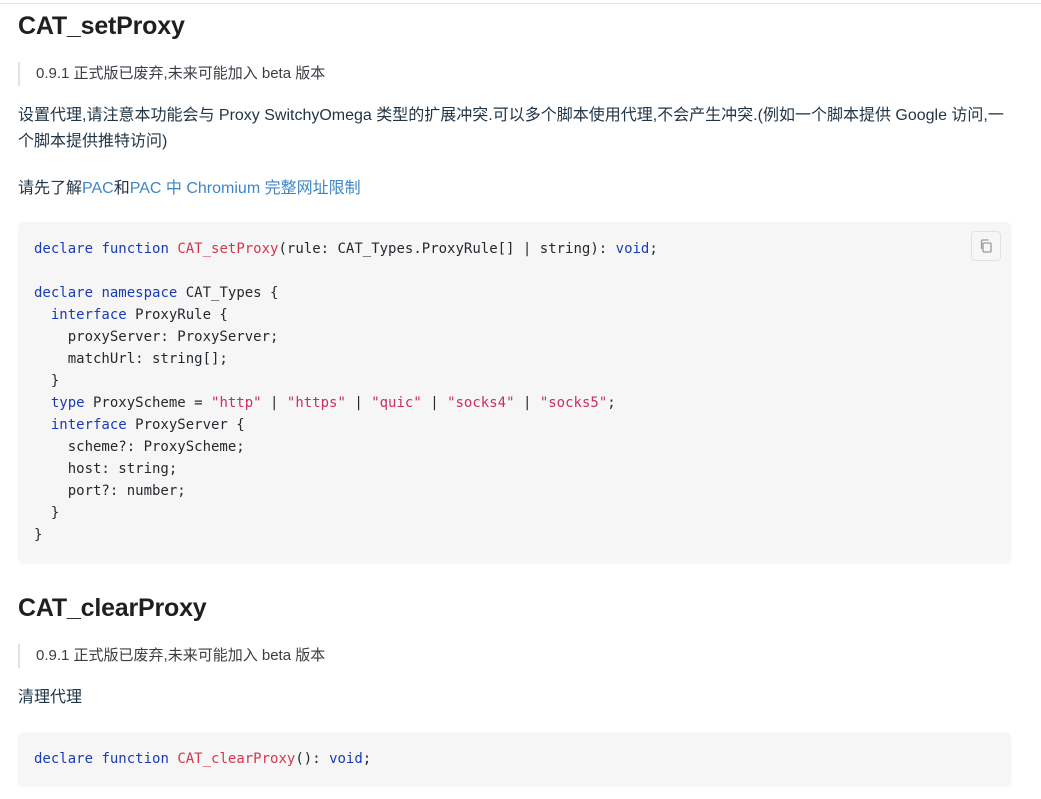 Image resolution: width=1041 pixels, height=799 pixels. I want to click on link-pac: PAC, so click(98, 188).